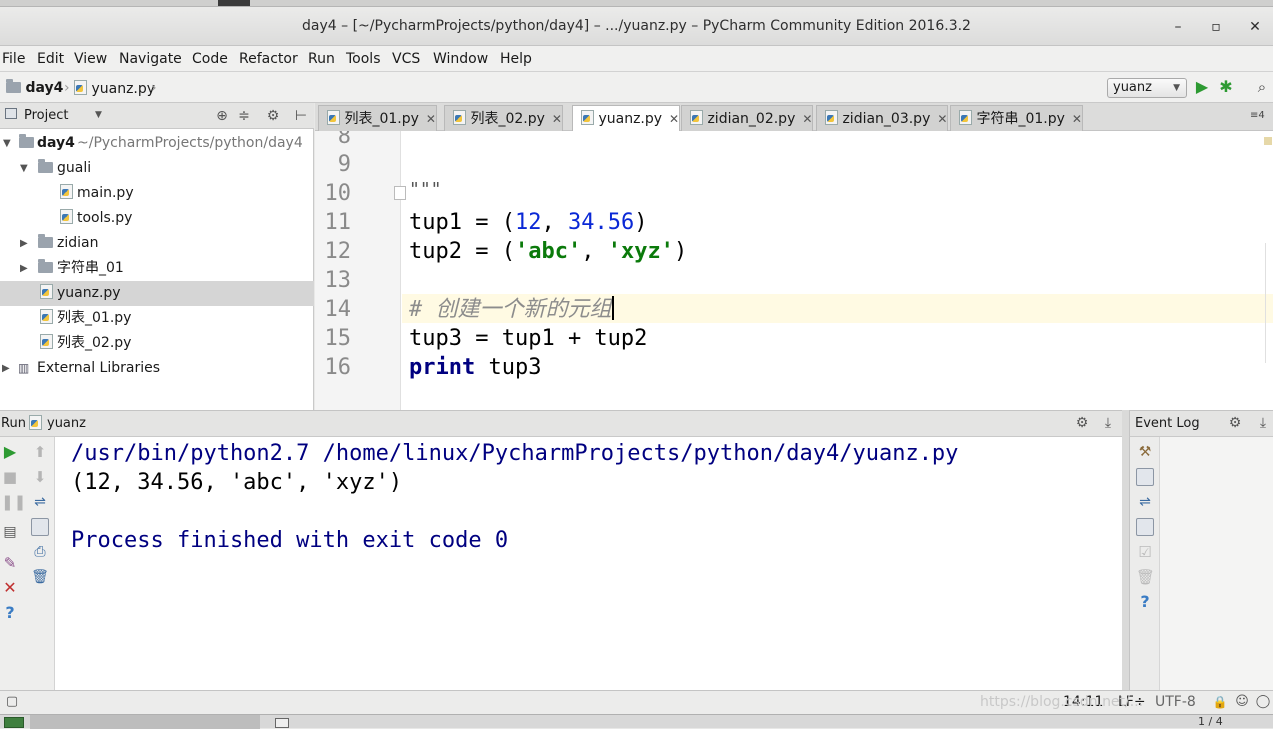  Describe the element at coordinates (46, 115) in the screenshot. I see `project-view-select: Project` at that location.